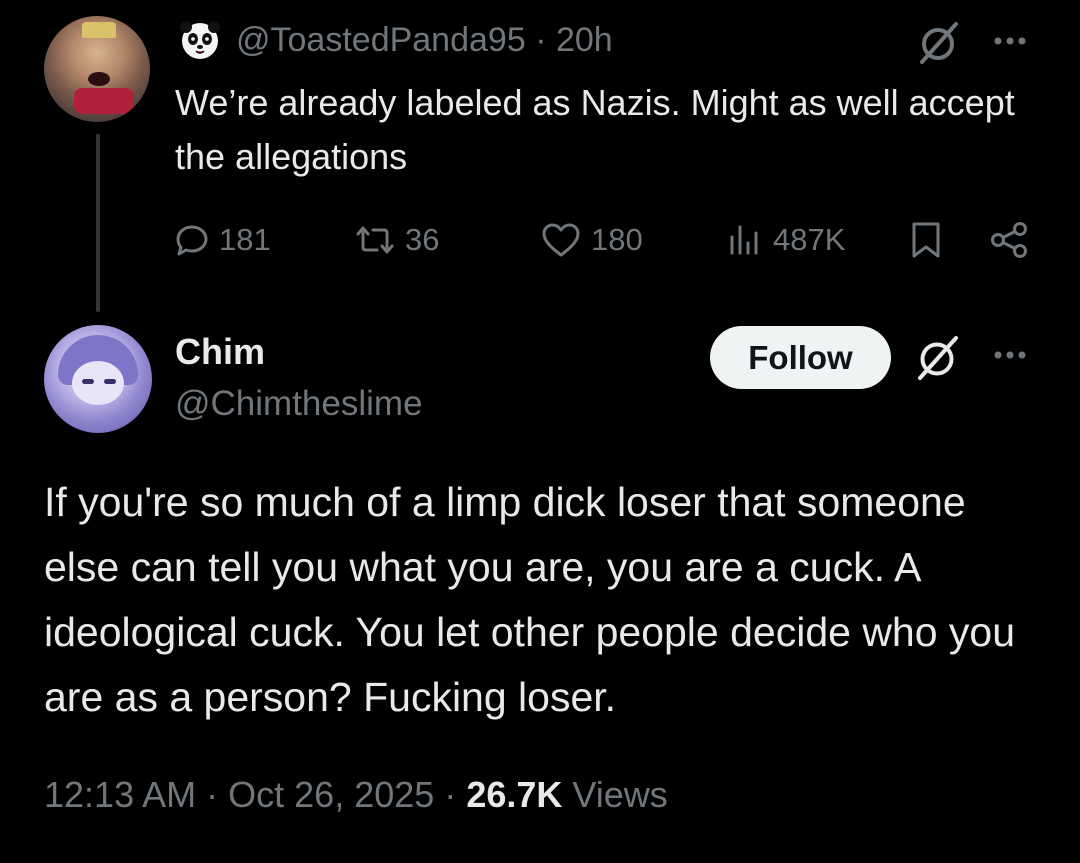 The width and height of the screenshot is (1080, 863). Describe the element at coordinates (422, 239) in the screenshot. I see `repost-count: 36` at that location.